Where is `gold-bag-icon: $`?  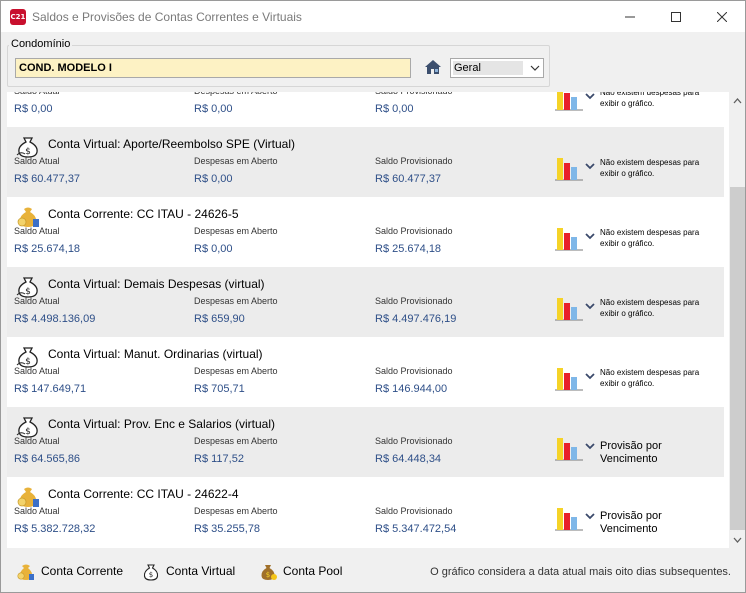
gold-bag-icon: $ is located at coordinates (269, 572).